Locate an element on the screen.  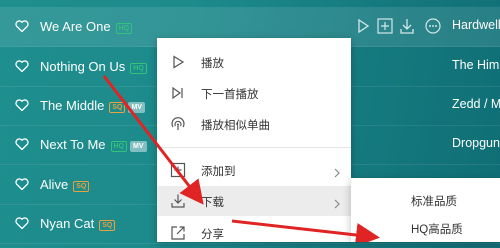
menu-item-label: 下一首播放 is located at coordinates (230, 95).